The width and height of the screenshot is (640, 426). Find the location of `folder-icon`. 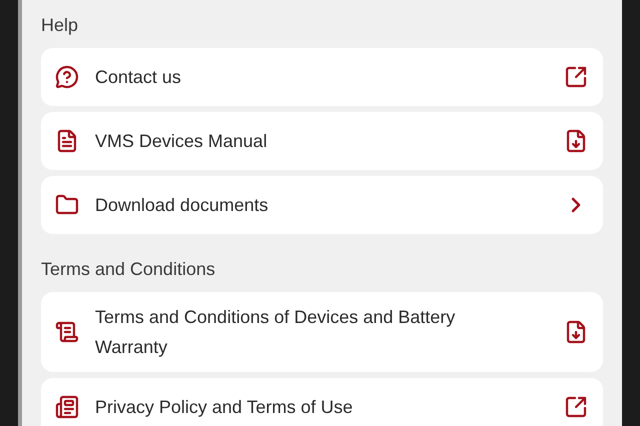

folder-icon is located at coordinates (67, 205).